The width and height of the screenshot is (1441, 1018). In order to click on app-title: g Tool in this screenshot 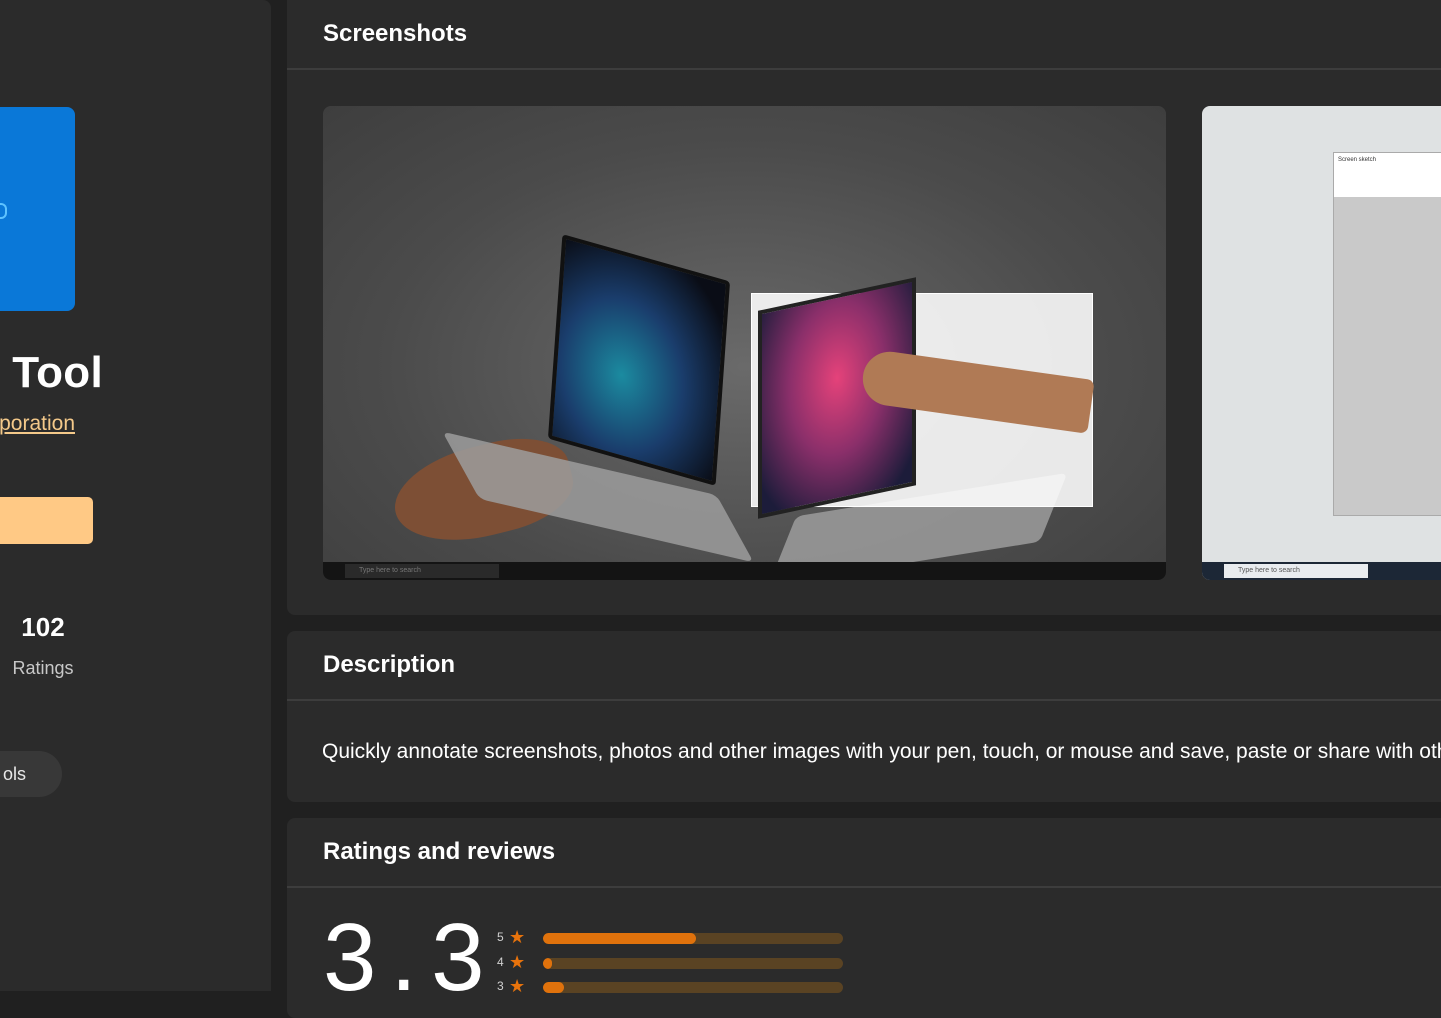, I will do `click(51, 372)`.